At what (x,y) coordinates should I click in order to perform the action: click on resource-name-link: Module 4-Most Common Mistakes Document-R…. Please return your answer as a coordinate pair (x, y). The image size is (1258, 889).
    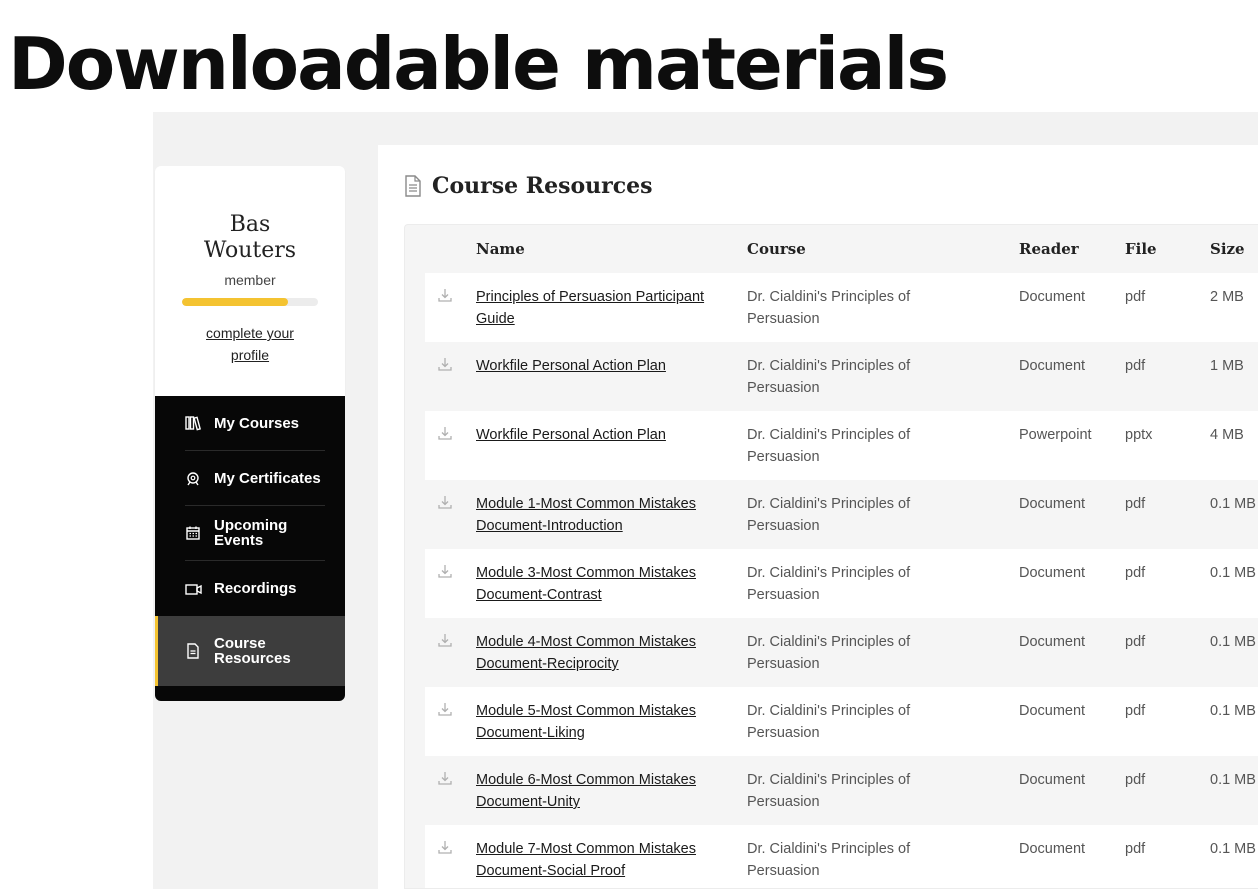
    Looking at the image, I should click on (601, 653).